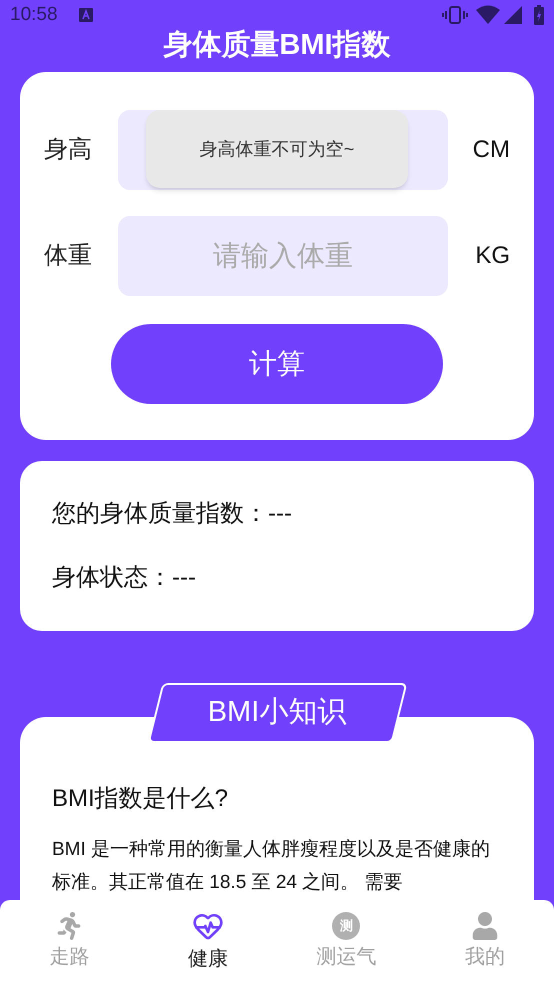  I want to click on input-field: 请输入体重, so click(283, 256).